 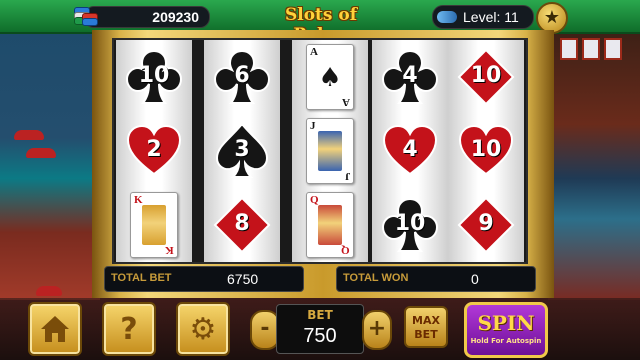 I want to click on total-bet-value: 6750, so click(x=243, y=279).